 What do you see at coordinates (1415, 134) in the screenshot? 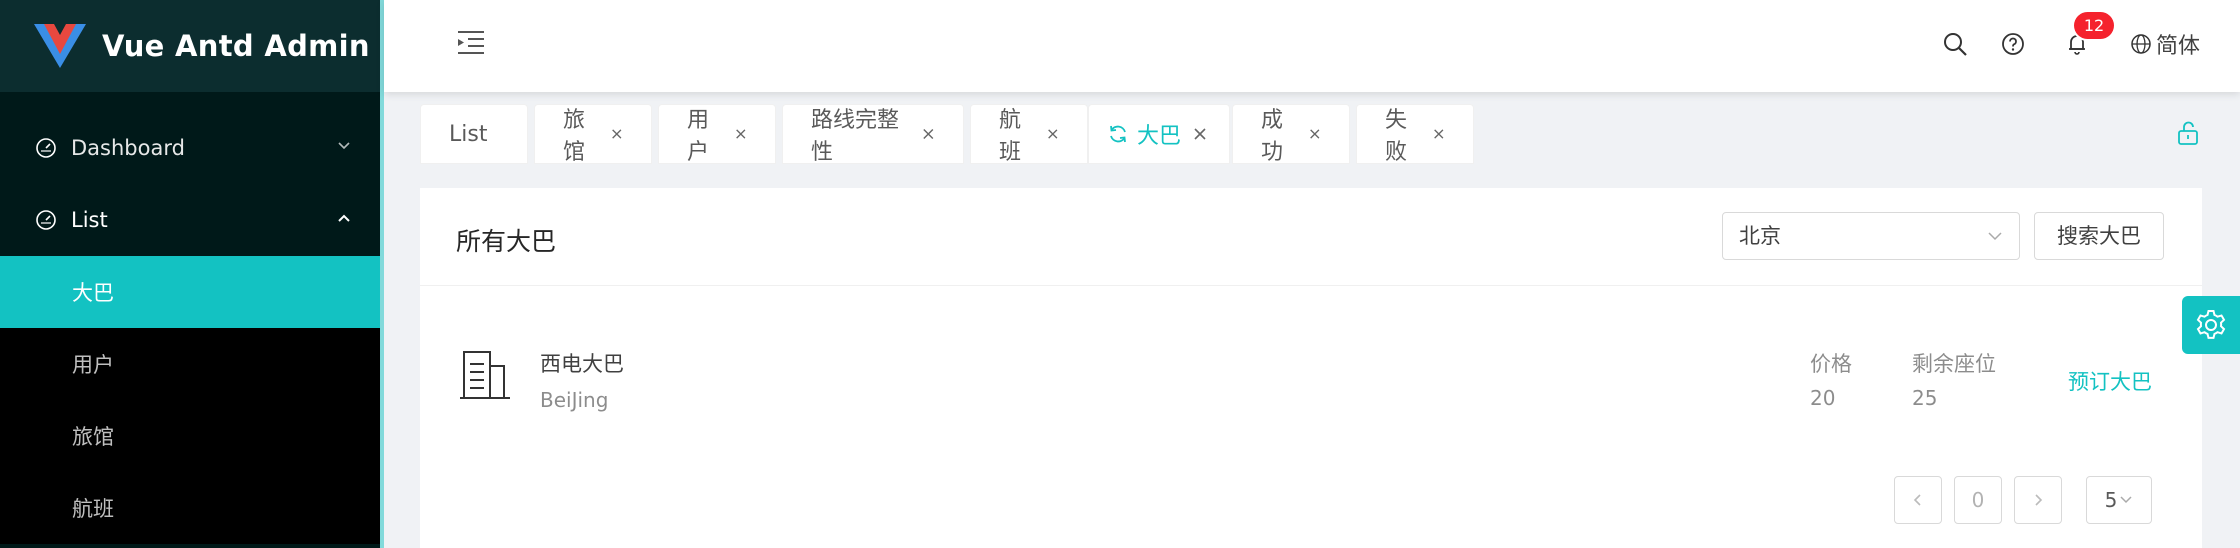
I see `tab-failure: 失败` at bounding box center [1415, 134].